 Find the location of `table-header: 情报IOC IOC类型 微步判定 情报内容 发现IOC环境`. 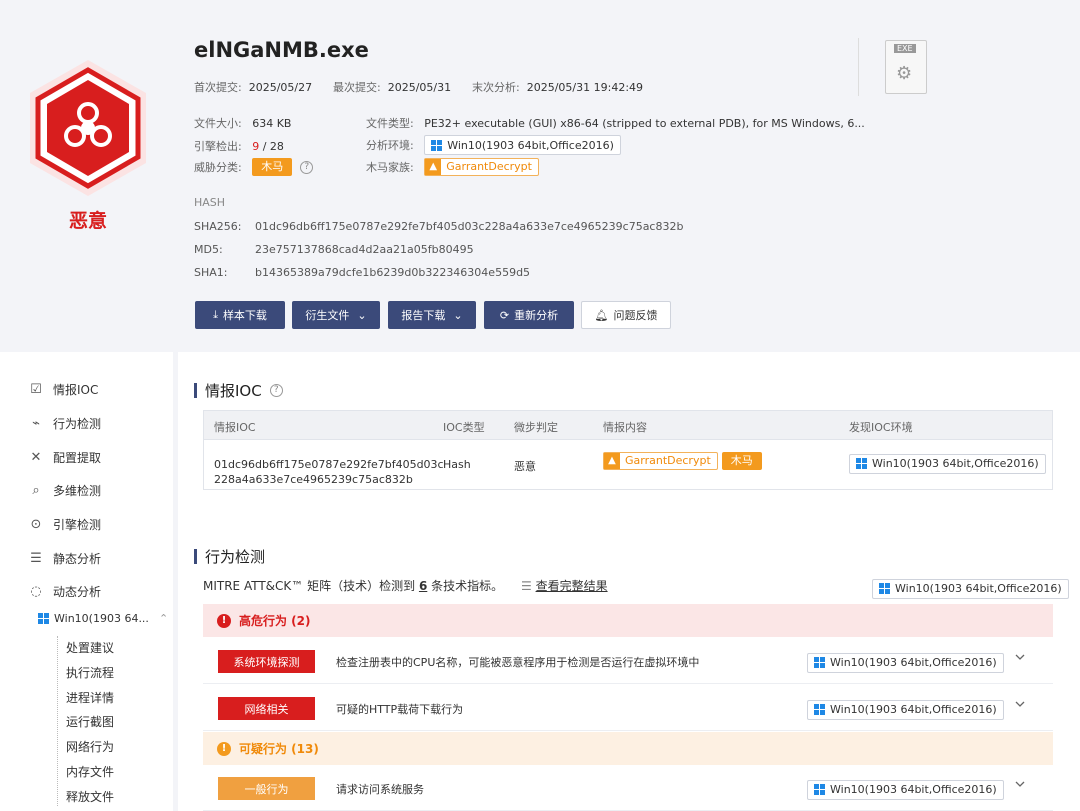

table-header: 情报IOC IOC类型 微步判定 情报内容 发现IOC环境 is located at coordinates (628, 425).